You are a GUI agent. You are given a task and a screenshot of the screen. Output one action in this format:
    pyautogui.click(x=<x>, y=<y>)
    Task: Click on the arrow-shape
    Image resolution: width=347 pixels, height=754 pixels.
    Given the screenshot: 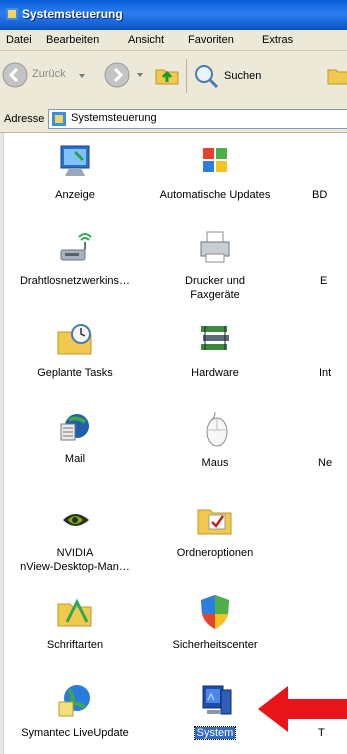 What is the action you would take?
    pyautogui.click(x=302, y=709)
    